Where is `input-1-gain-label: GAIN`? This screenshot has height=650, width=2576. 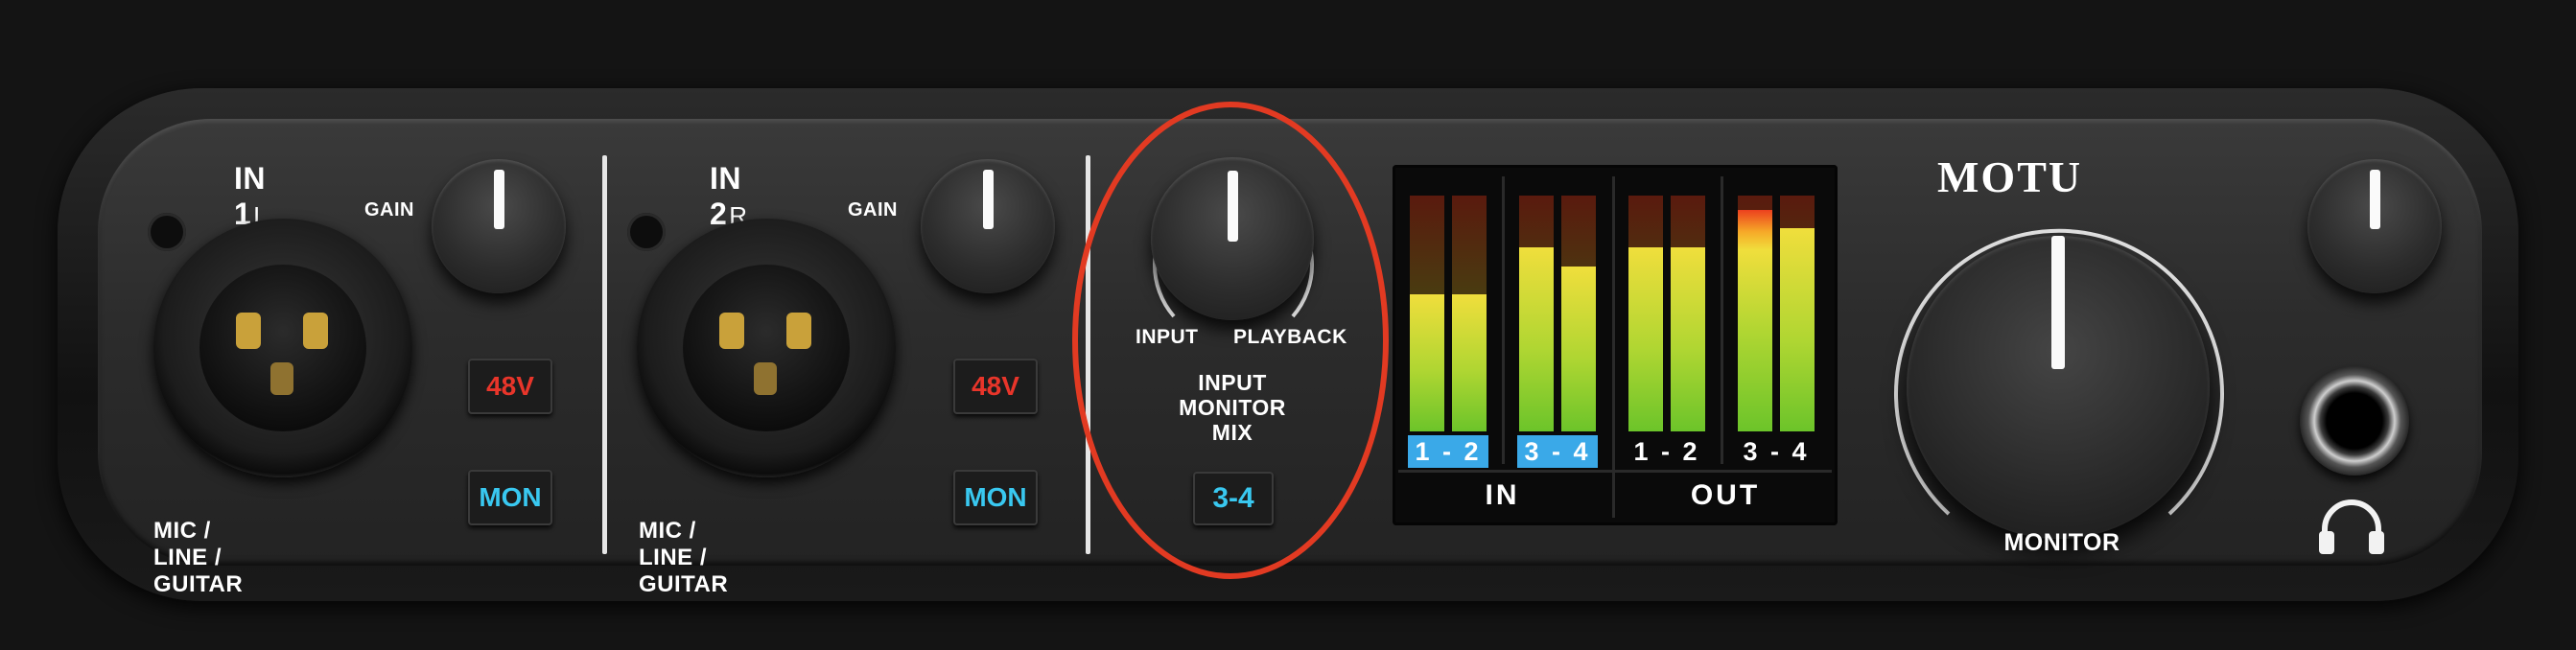
input-1-gain-label: GAIN is located at coordinates (389, 210).